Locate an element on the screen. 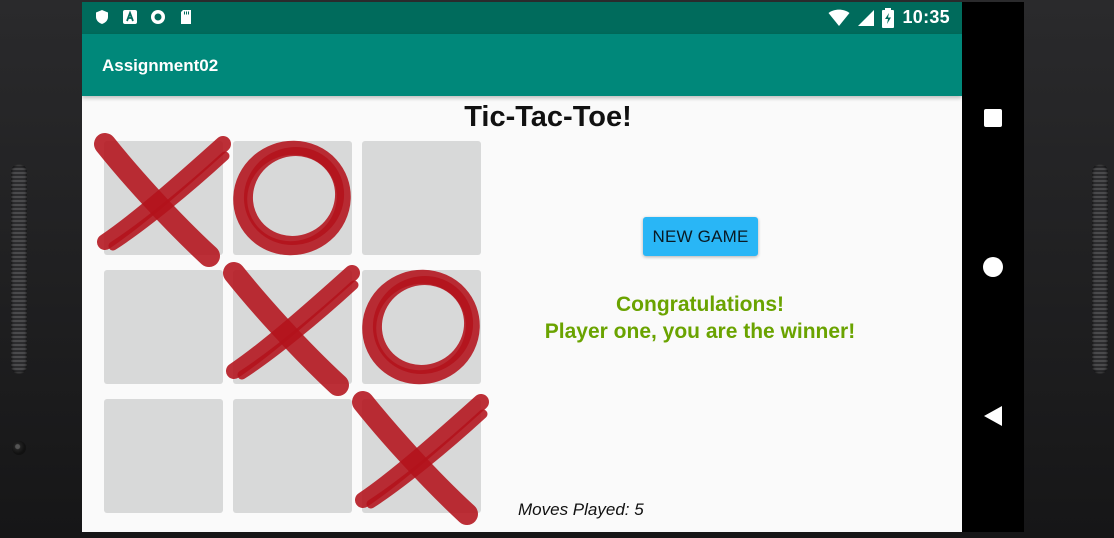 The image size is (1114, 538). signal-icon is located at coordinates (866, 17).